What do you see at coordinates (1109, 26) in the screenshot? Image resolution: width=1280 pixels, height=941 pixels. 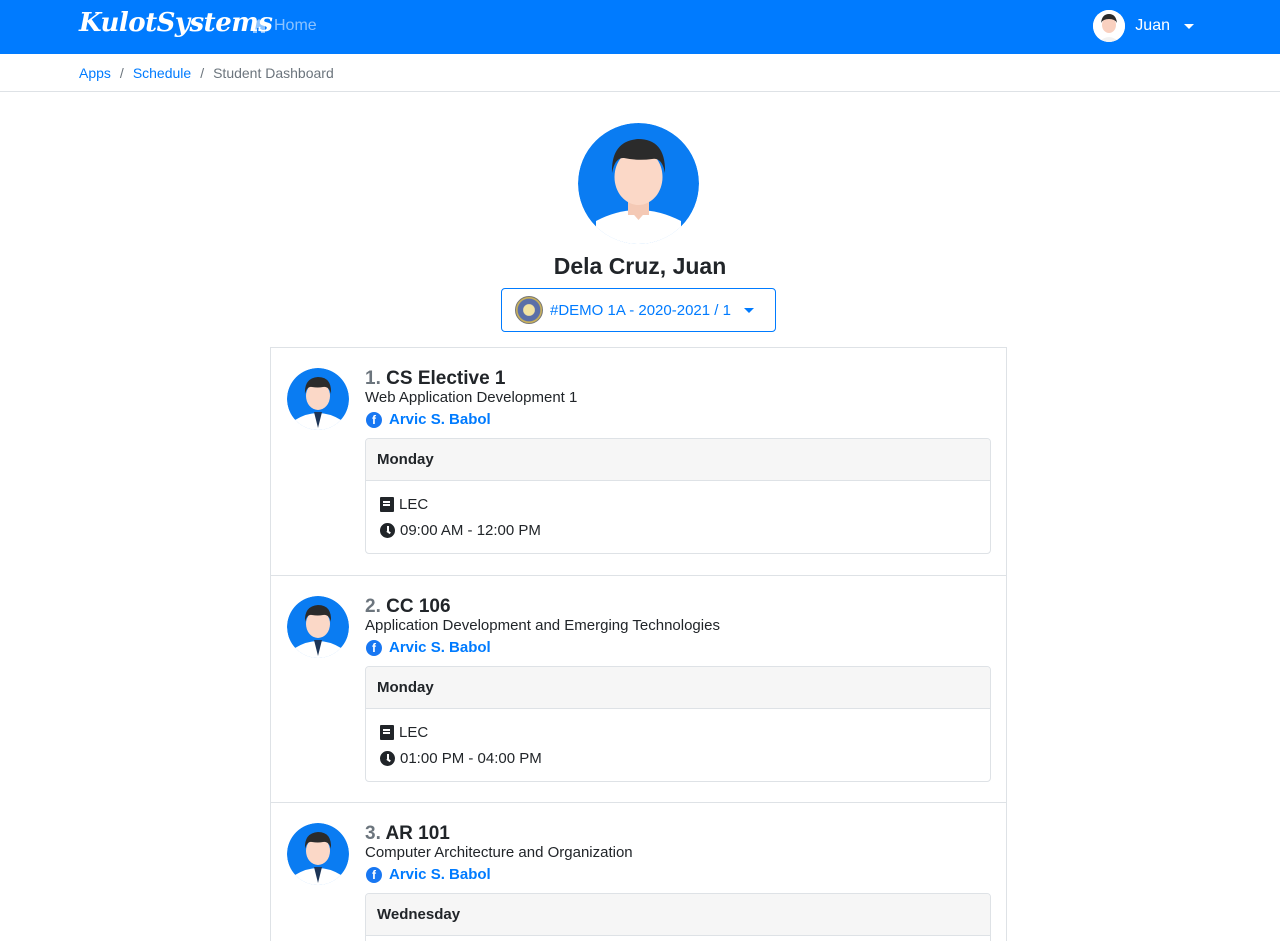 I see `user-avatar` at bounding box center [1109, 26].